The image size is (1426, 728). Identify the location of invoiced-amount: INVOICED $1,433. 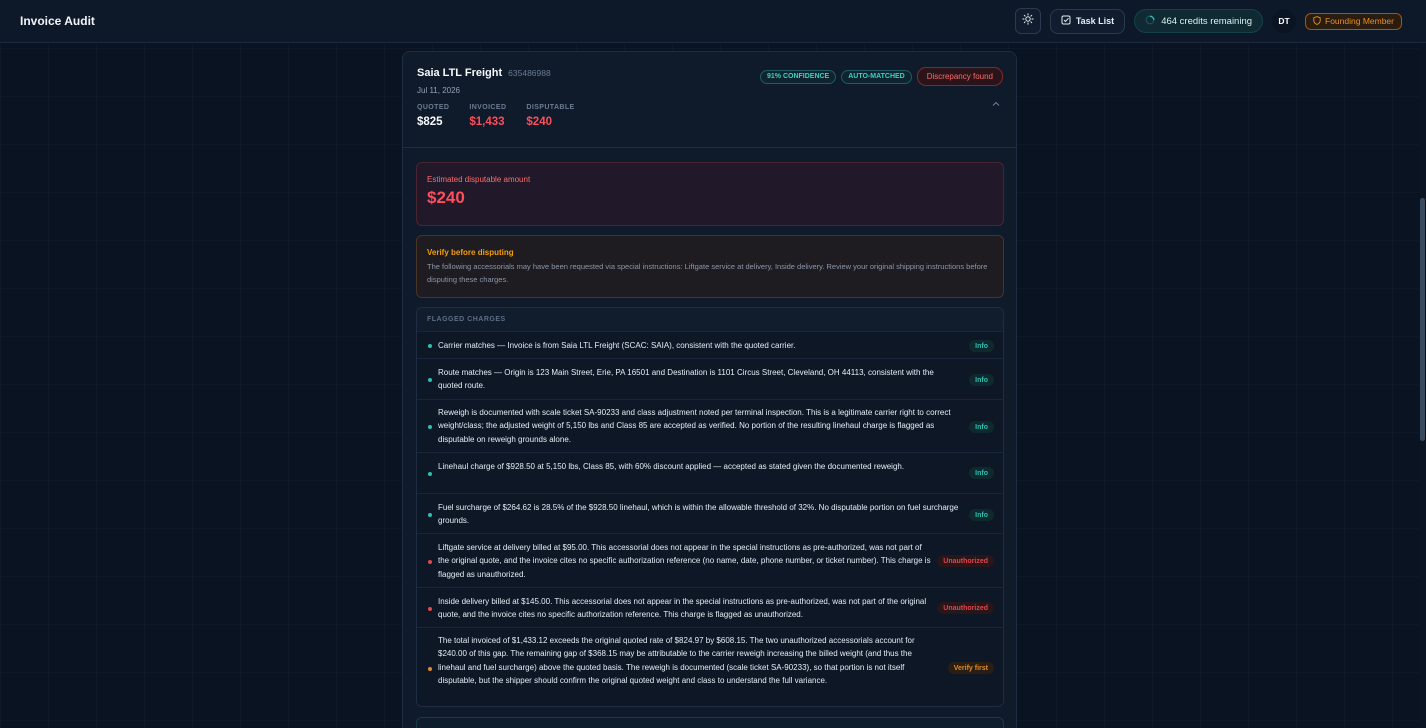
(487, 116).